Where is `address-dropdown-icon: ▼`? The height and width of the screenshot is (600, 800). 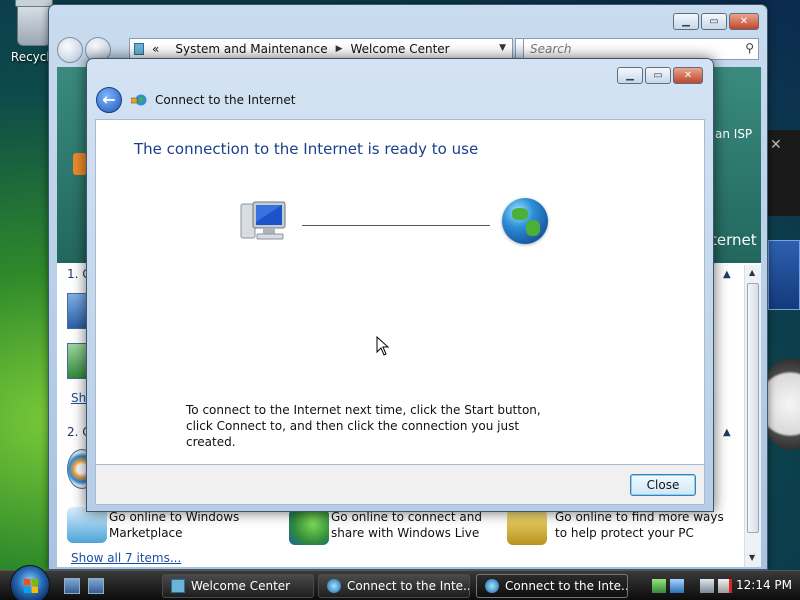 address-dropdown-icon: ▼ is located at coordinates (502, 48).